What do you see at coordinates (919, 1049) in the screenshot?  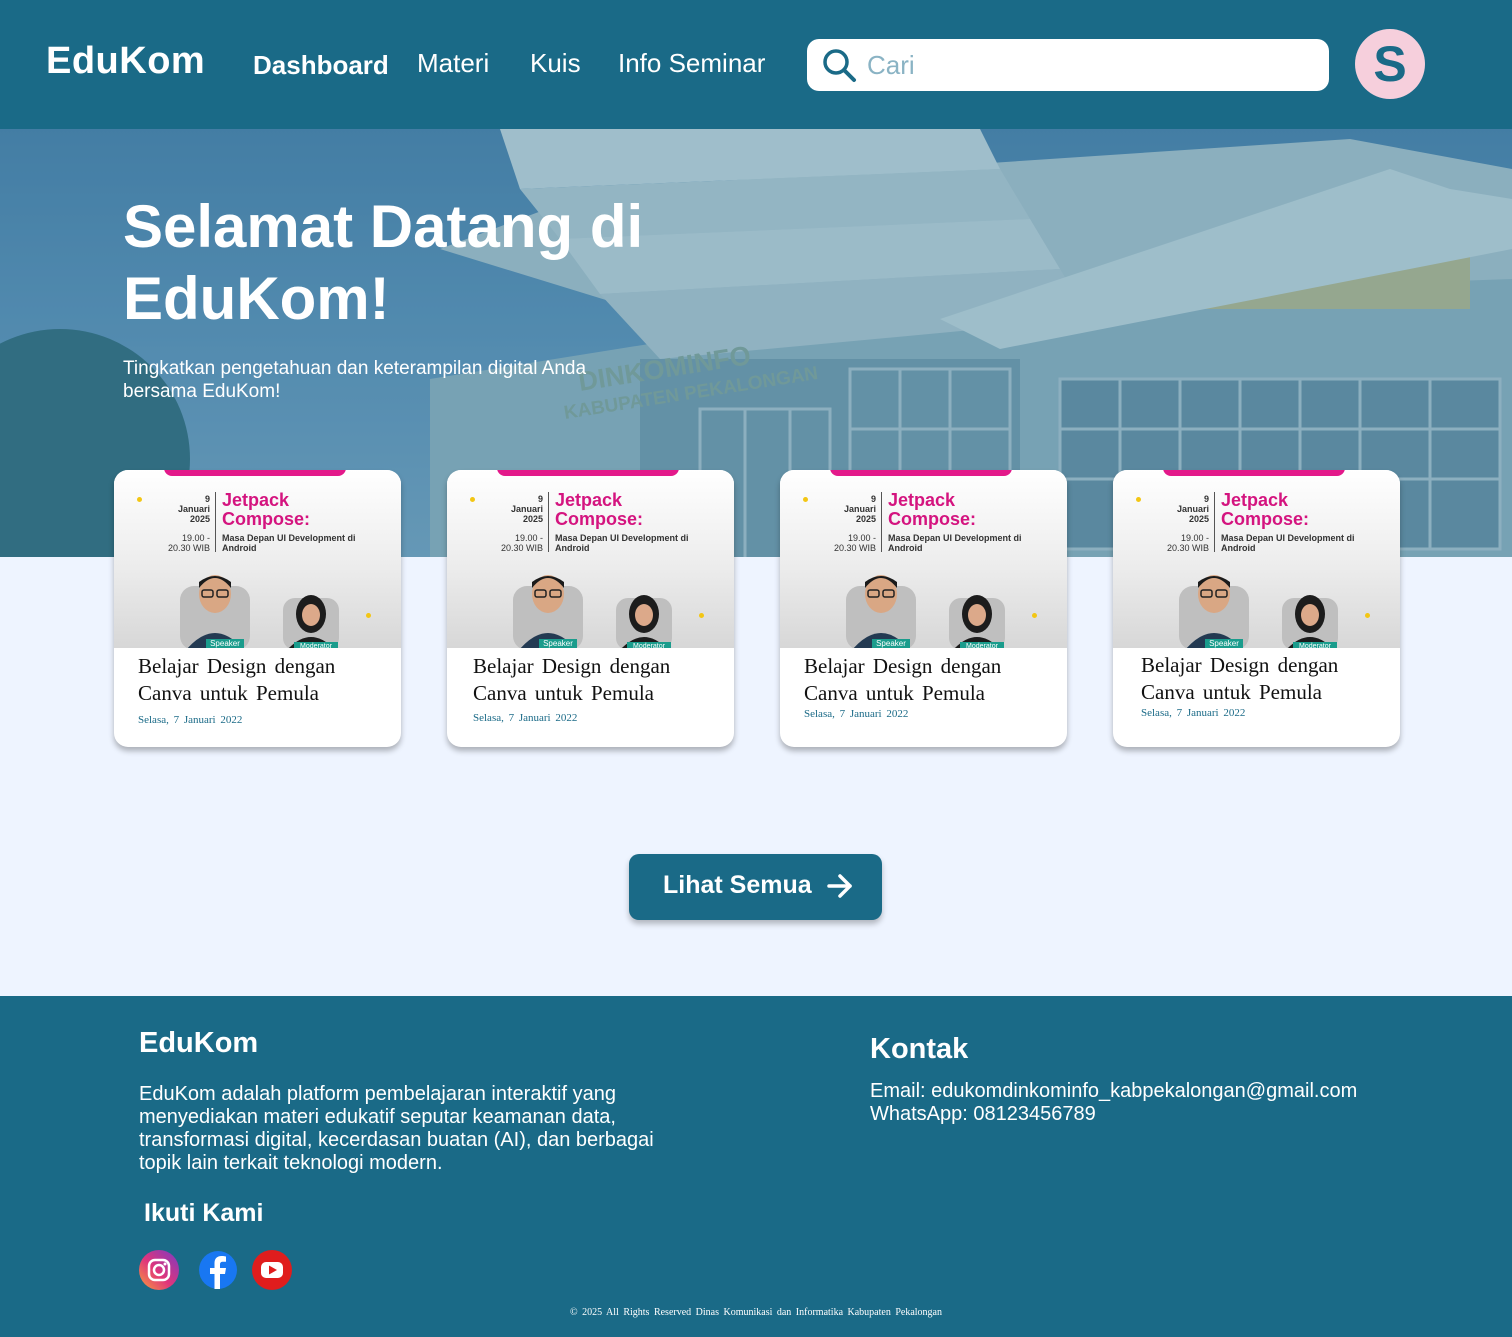 I see `contact-title: Kontak` at bounding box center [919, 1049].